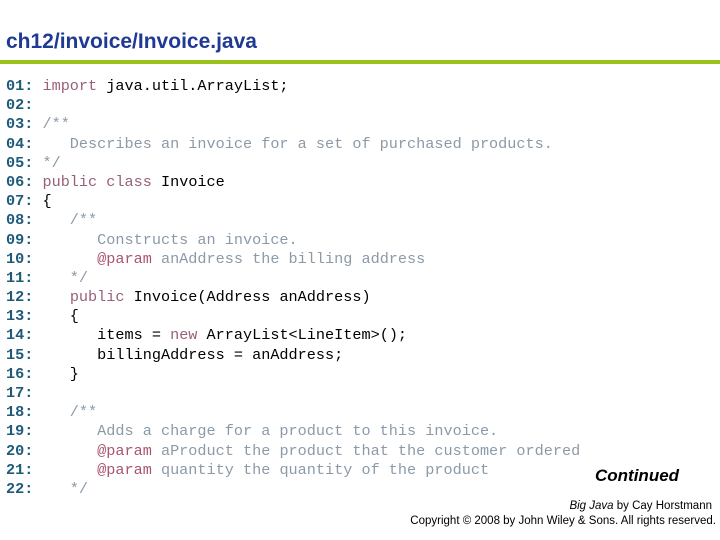  Describe the element at coordinates (20, 412) in the screenshot. I see `line-number: 18:` at that location.